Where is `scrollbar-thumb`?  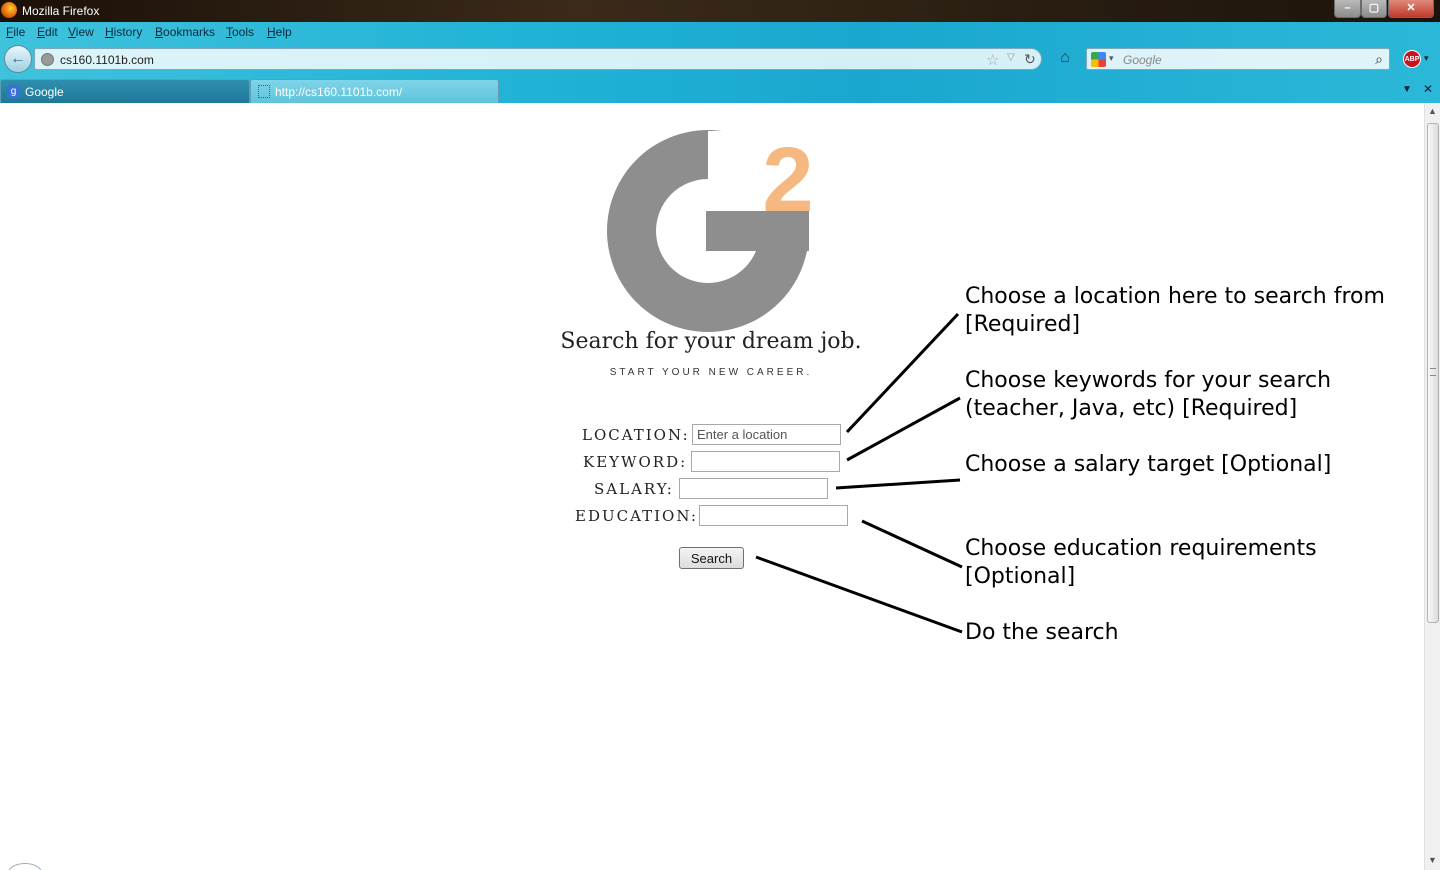 scrollbar-thumb is located at coordinates (1433, 373).